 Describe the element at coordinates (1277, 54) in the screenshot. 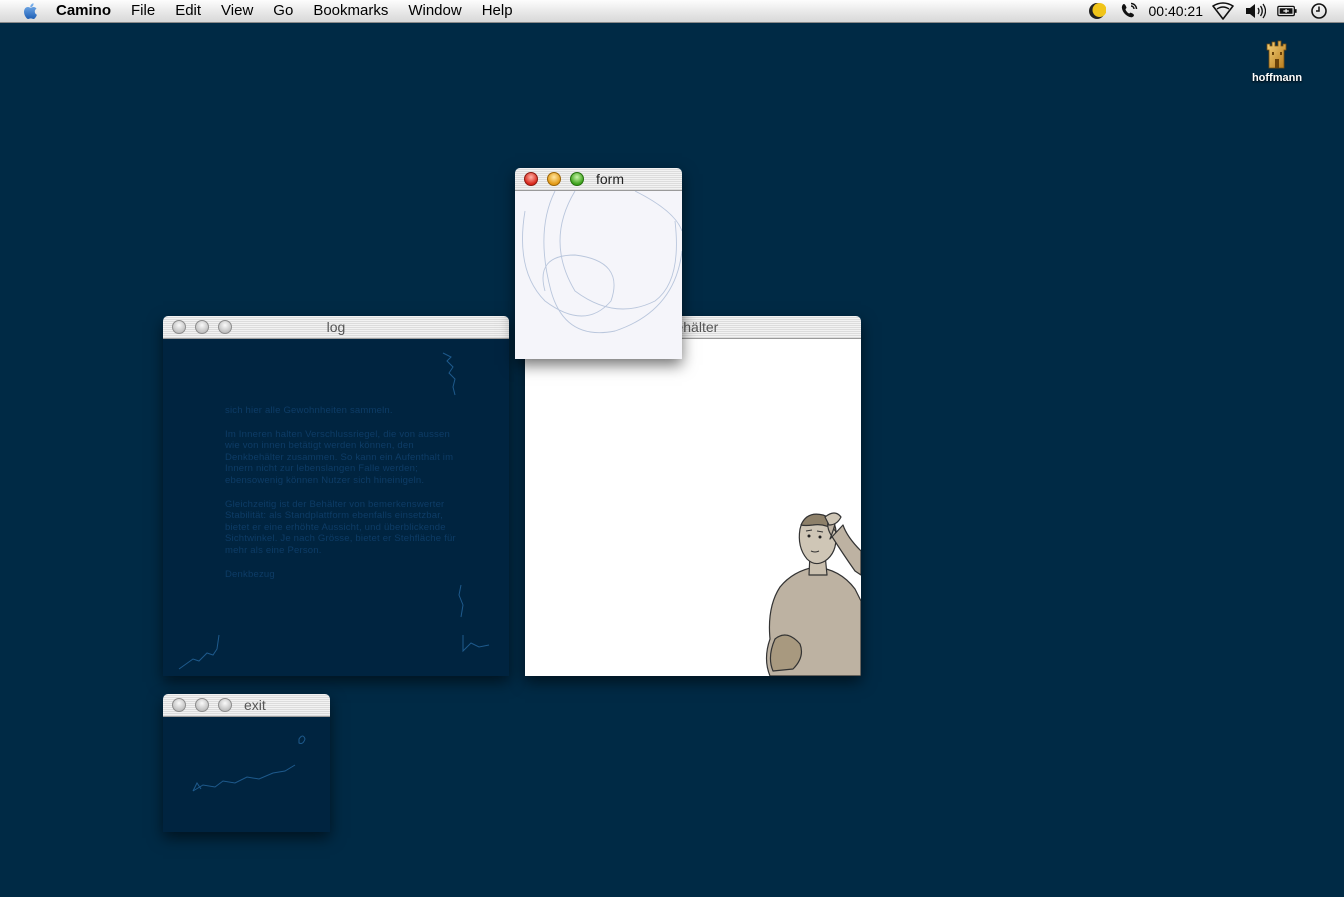

I see `castle-drive-icon` at that location.